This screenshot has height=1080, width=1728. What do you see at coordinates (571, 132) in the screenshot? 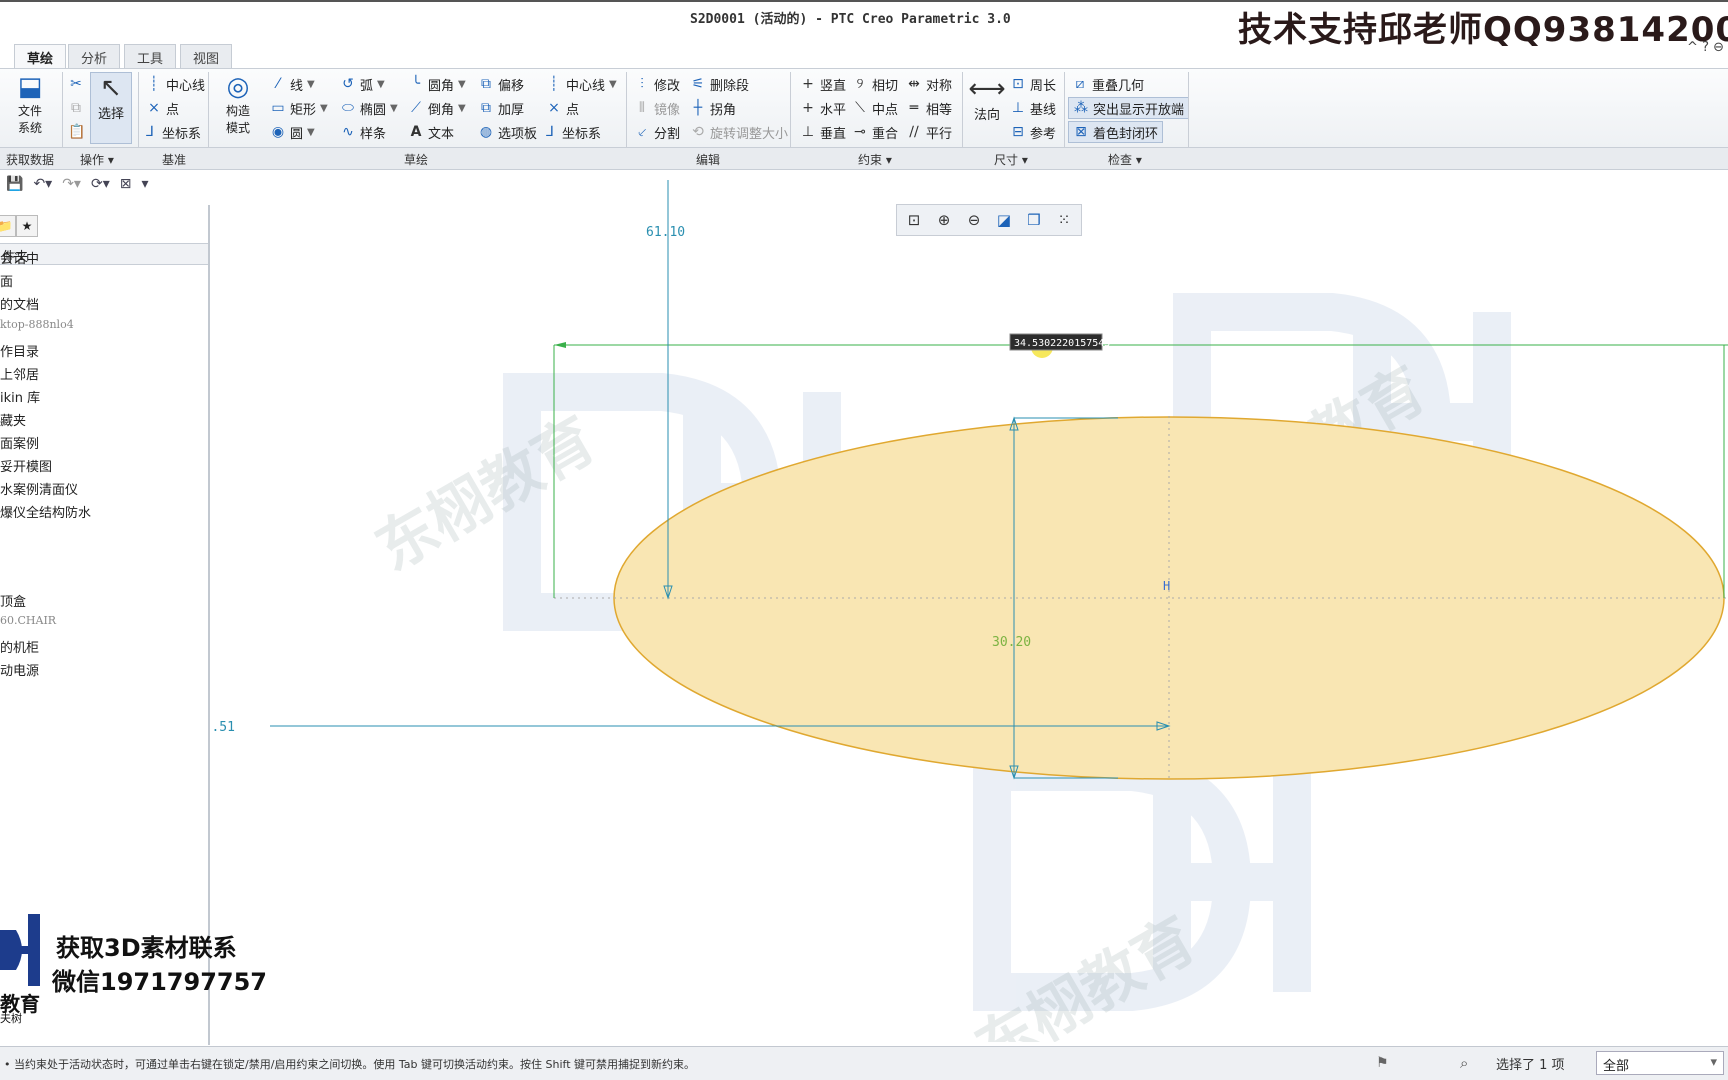
I see `sketch-coord-button: ⅃ 坐标系` at bounding box center [571, 132].